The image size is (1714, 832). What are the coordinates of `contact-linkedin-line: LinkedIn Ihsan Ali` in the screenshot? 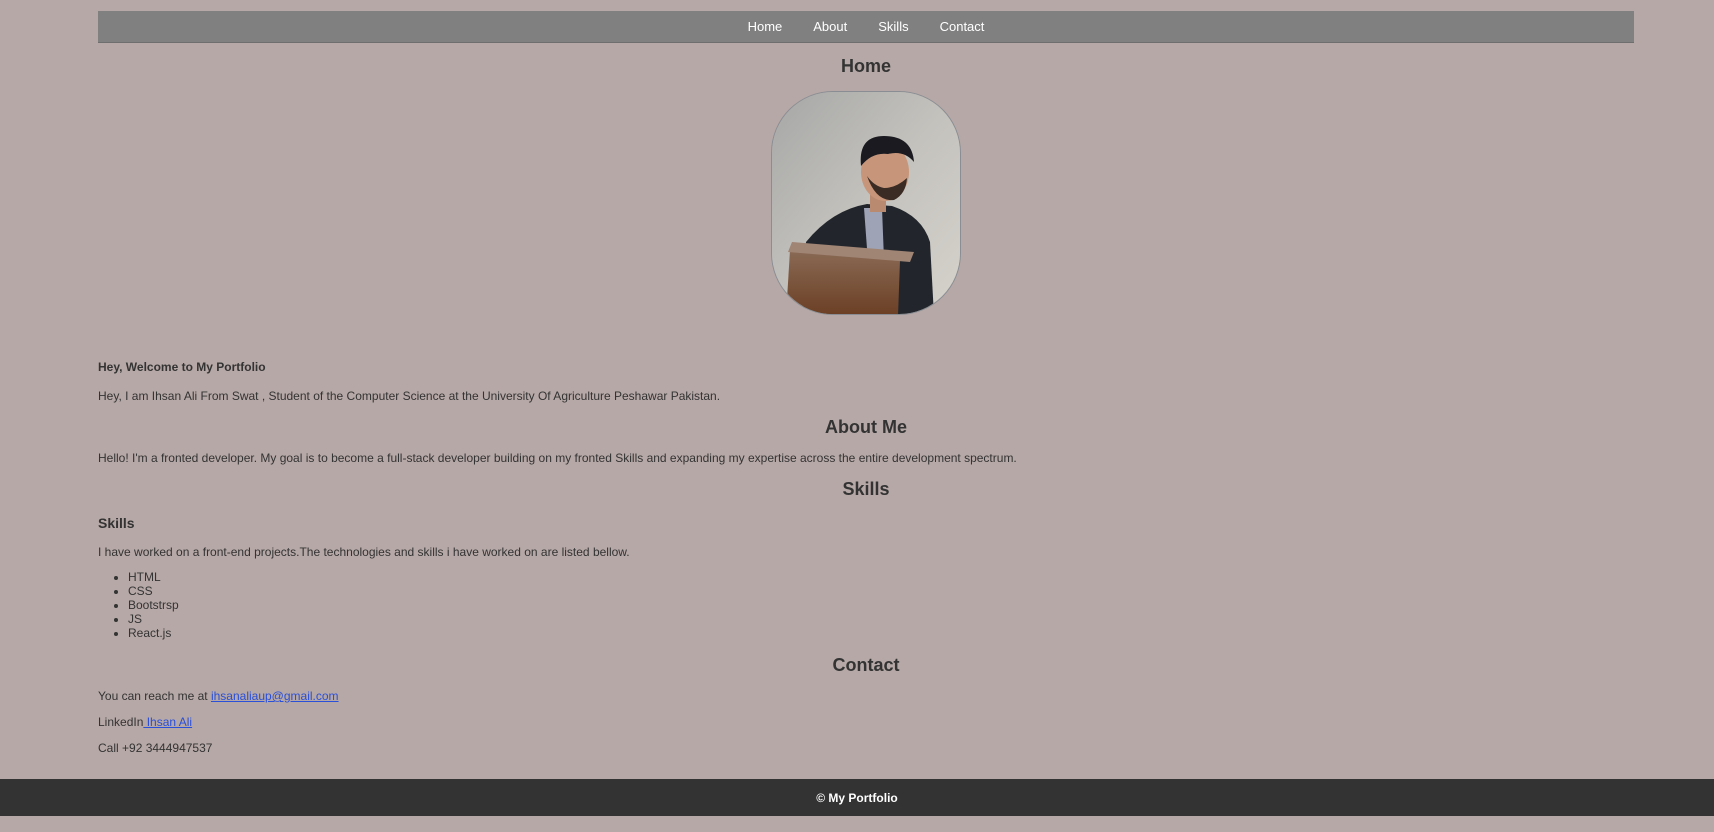 It's located at (145, 722).